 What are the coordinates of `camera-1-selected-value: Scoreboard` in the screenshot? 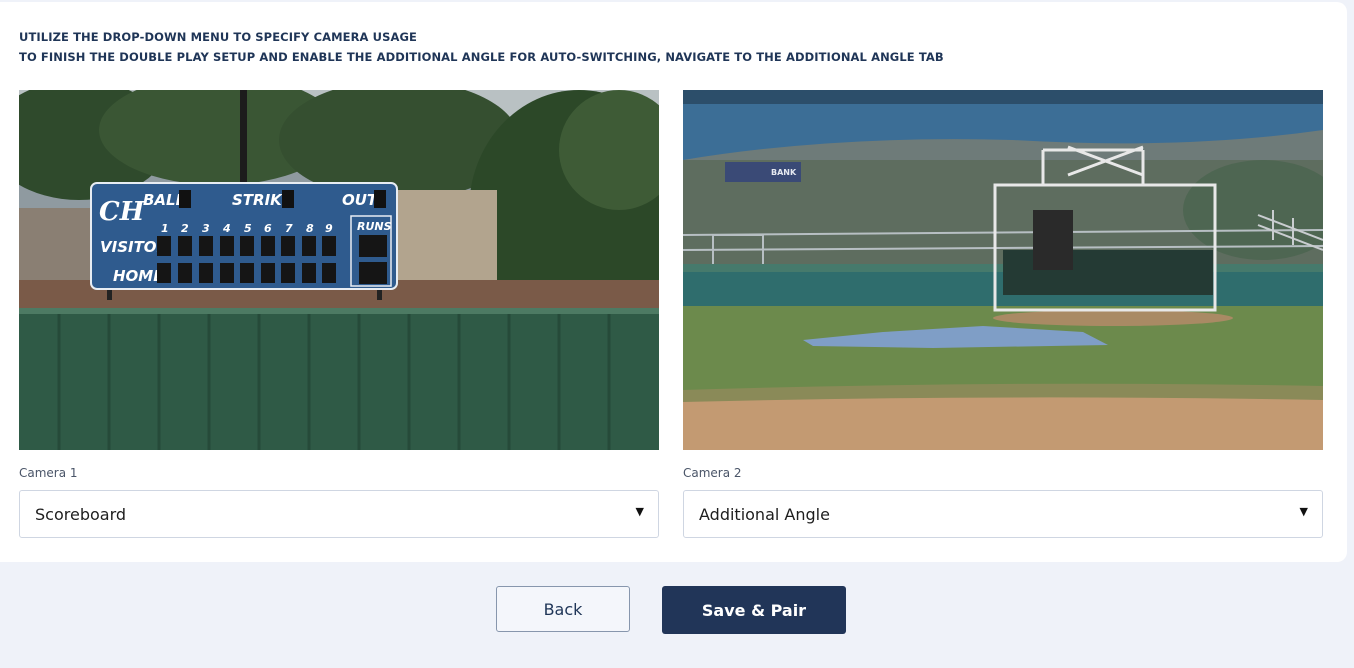 It's located at (81, 514).